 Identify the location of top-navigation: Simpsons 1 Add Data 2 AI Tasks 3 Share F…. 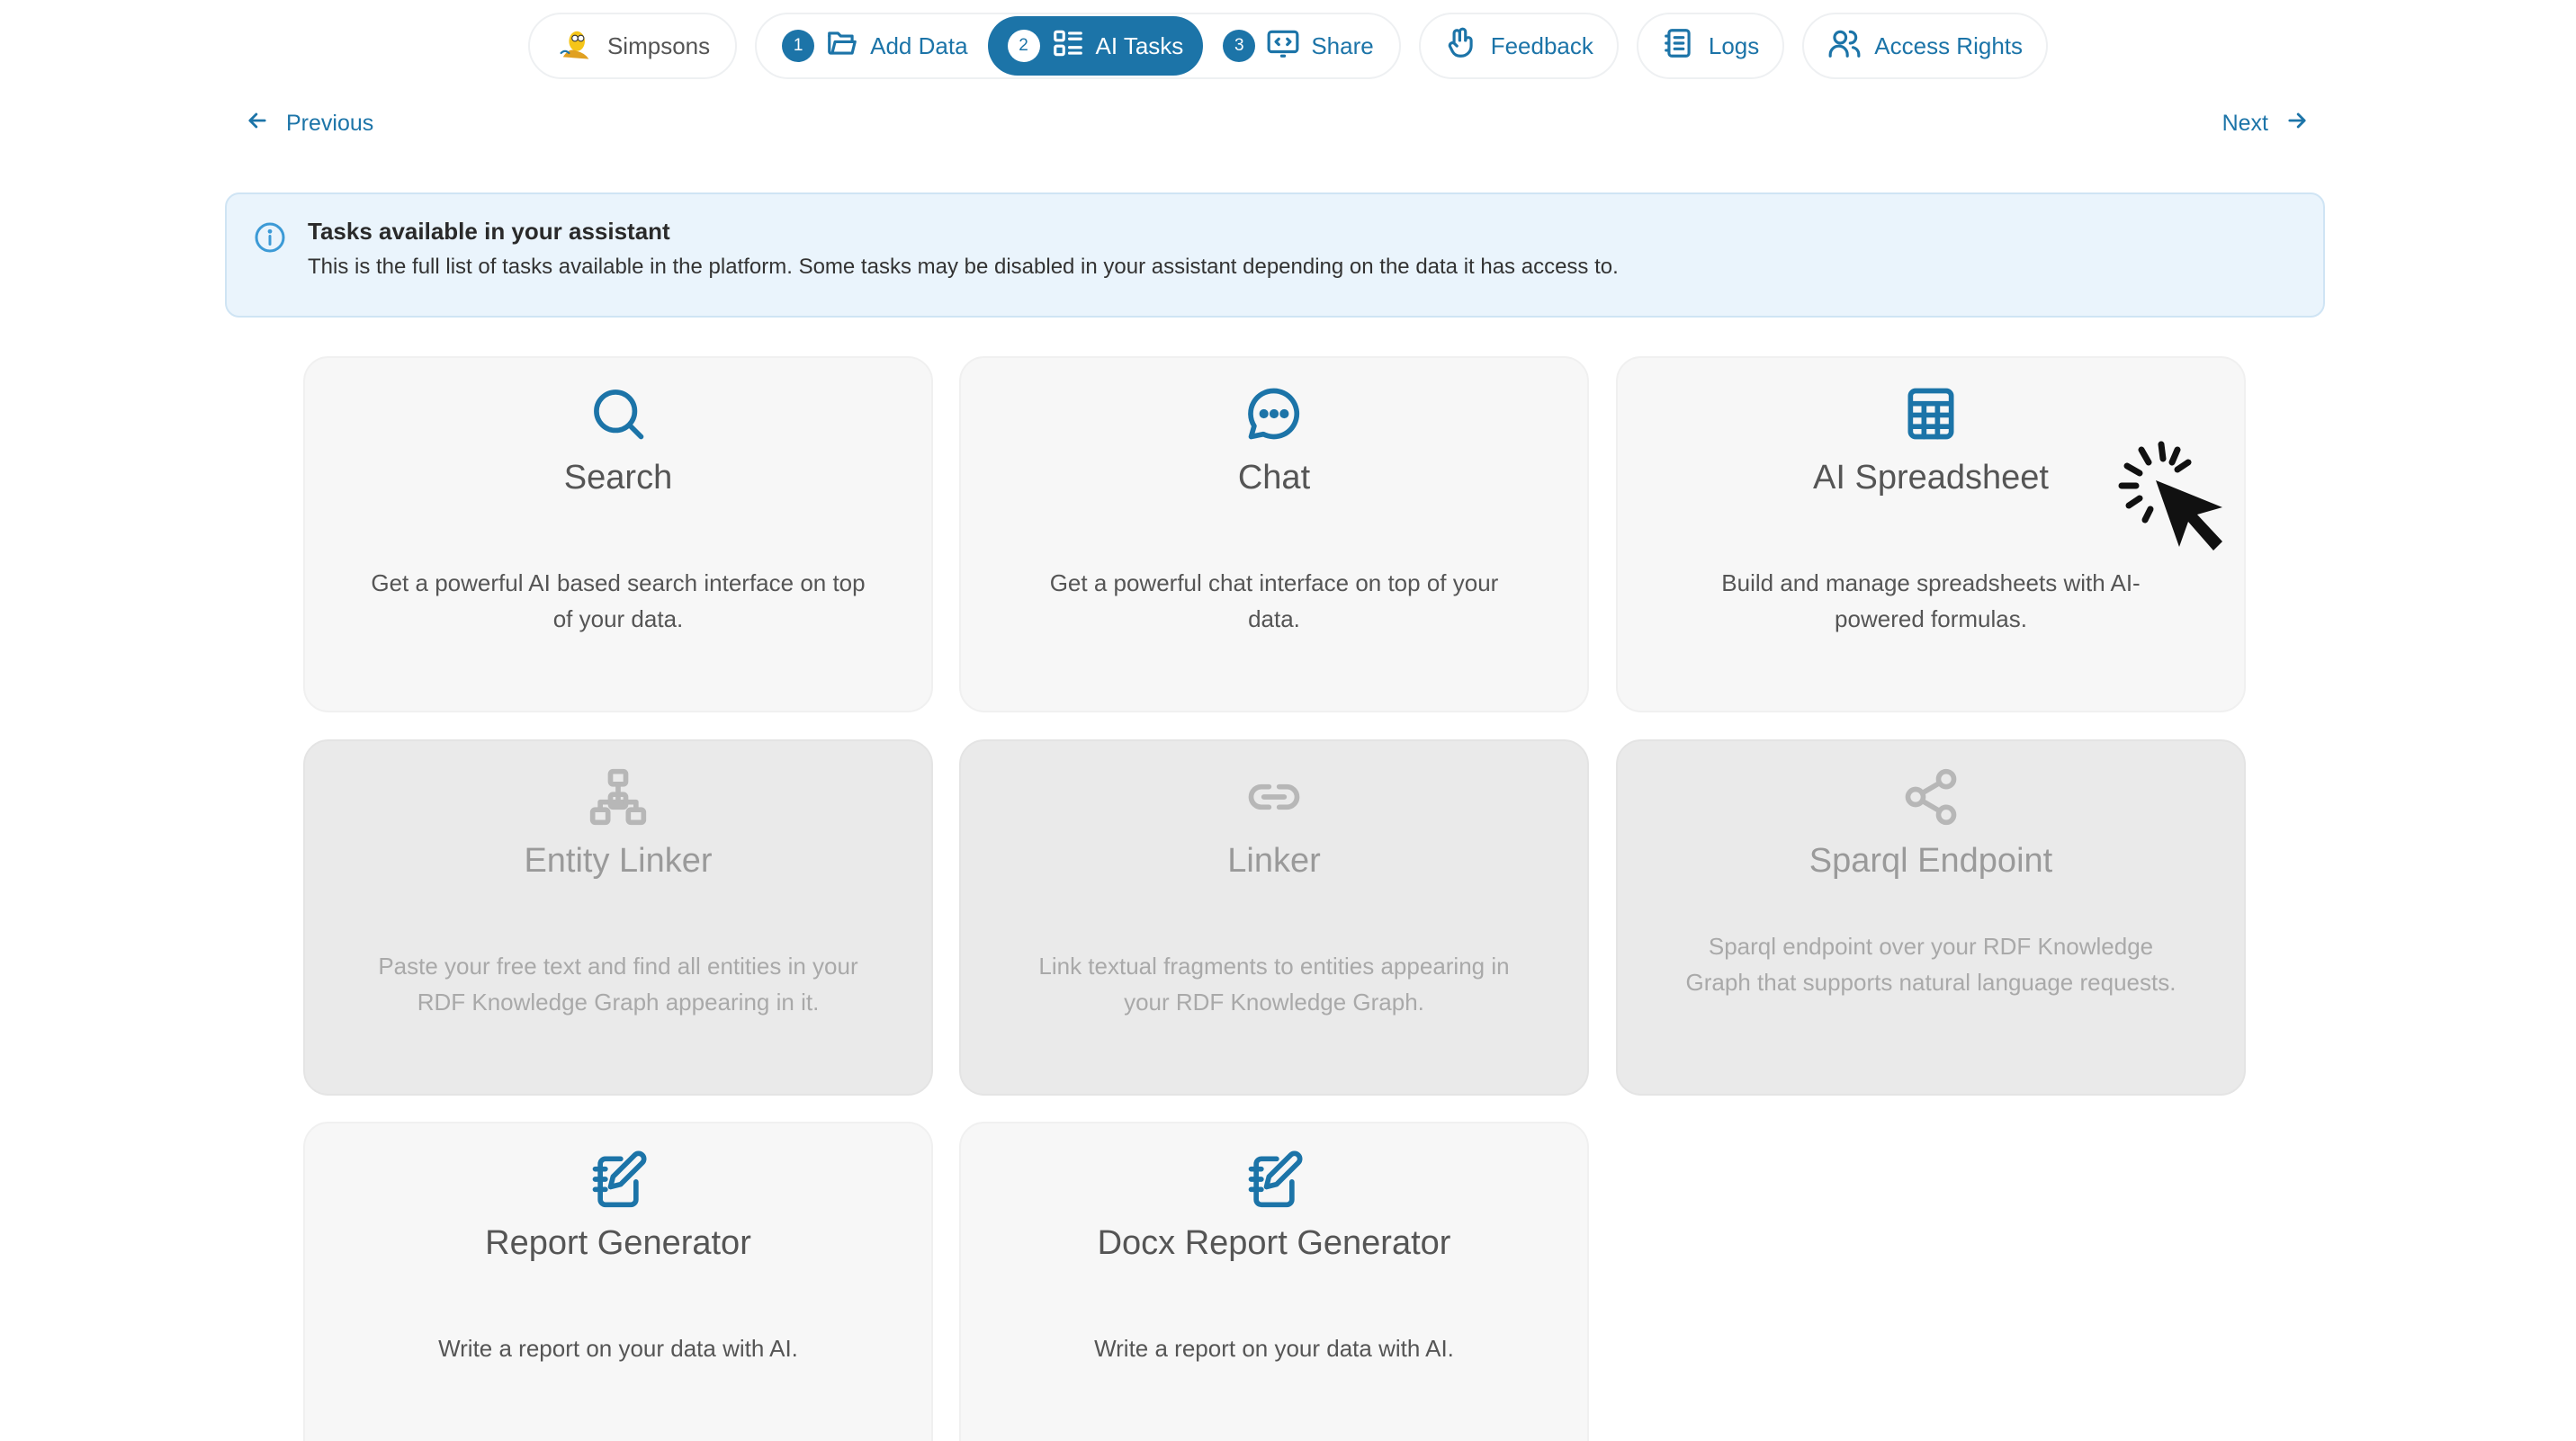
(1288, 46).